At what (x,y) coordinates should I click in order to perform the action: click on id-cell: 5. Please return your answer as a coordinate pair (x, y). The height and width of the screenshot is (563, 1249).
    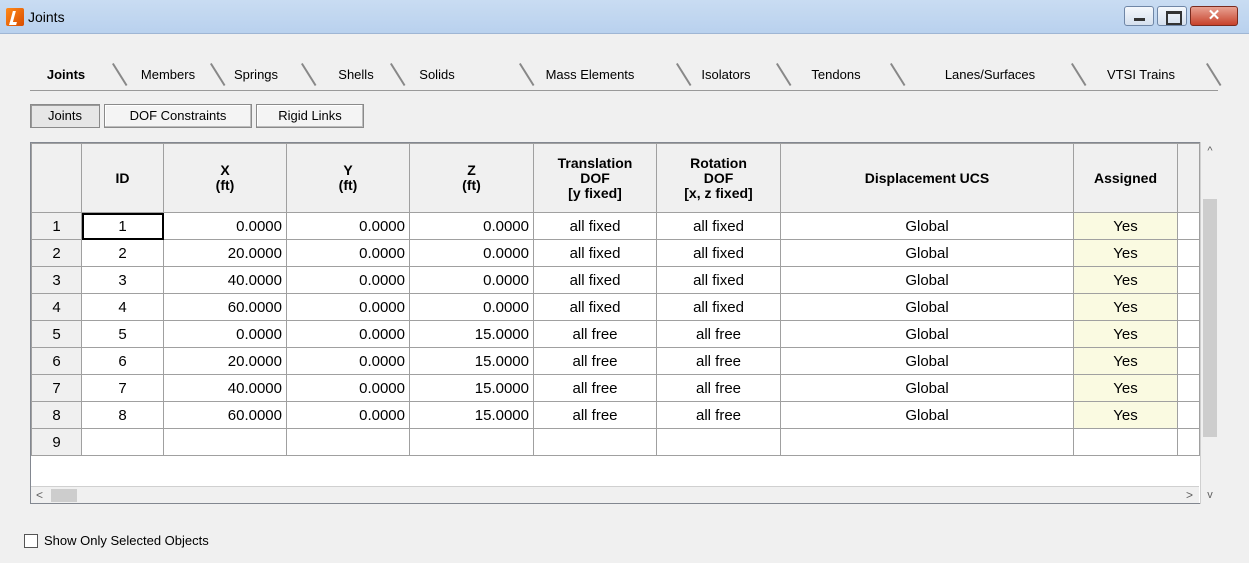
    Looking at the image, I should click on (122, 334).